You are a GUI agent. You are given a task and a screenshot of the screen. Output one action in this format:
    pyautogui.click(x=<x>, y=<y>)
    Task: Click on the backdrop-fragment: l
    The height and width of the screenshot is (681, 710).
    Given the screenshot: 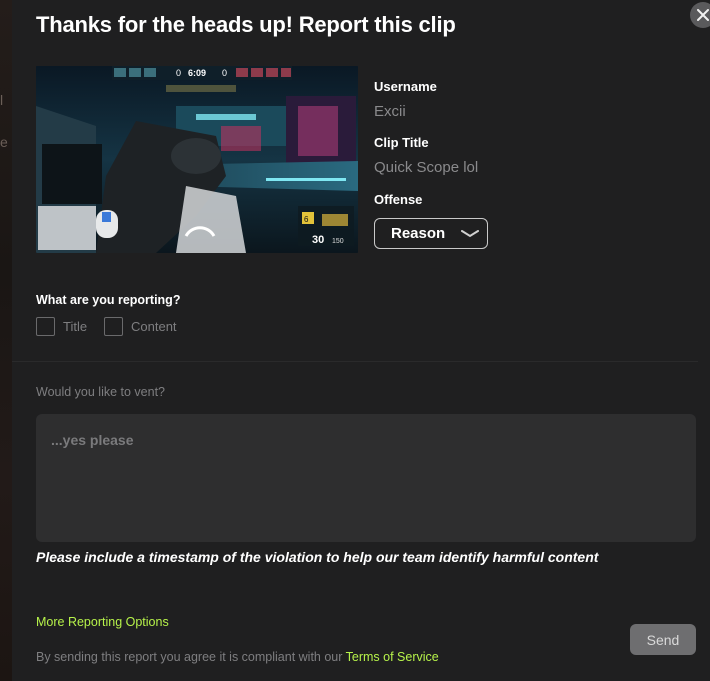 What is the action you would take?
    pyautogui.click(x=2, y=100)
    